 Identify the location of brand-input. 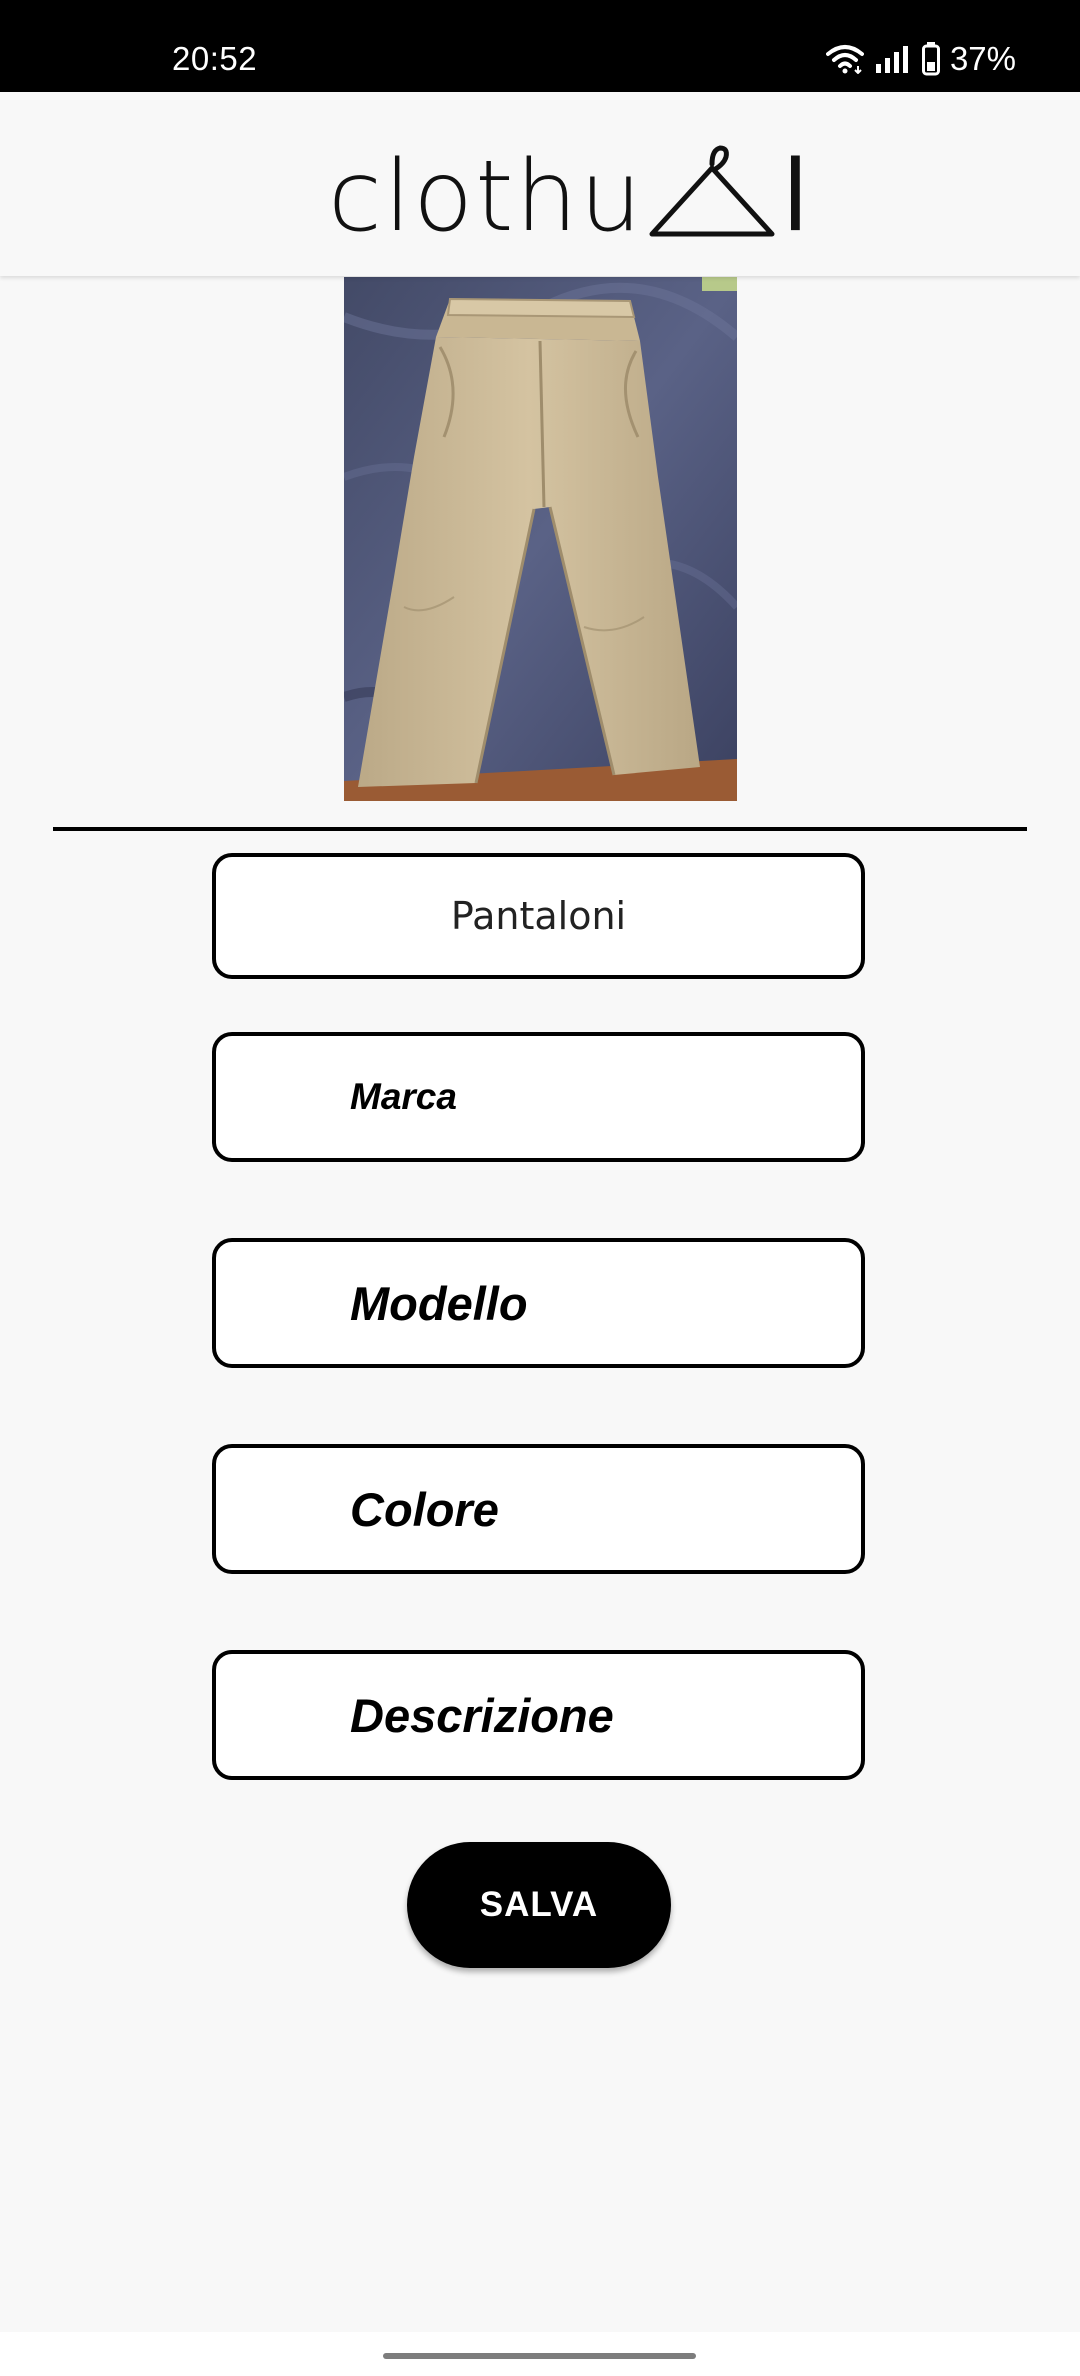
(538, 1097).